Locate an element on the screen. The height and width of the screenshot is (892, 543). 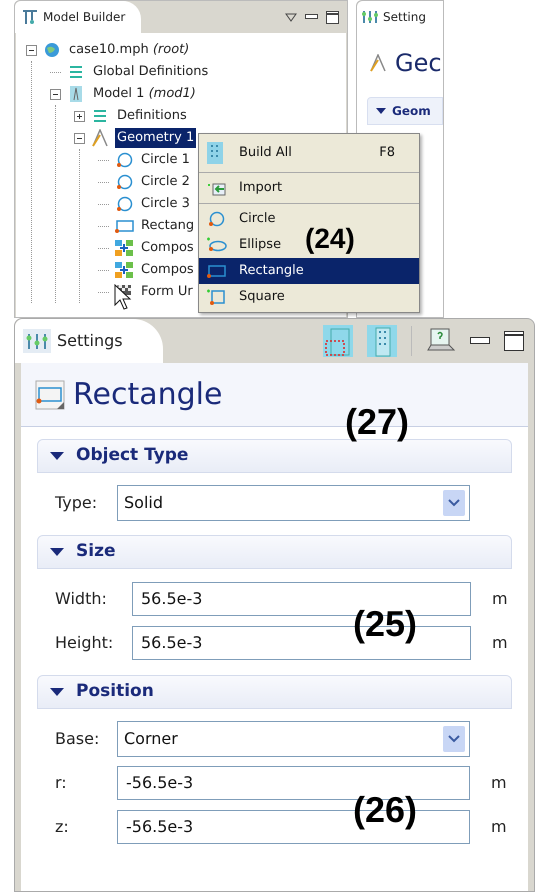
tree-item: Model 1 (mod1) is located at coordinates (144, 94).